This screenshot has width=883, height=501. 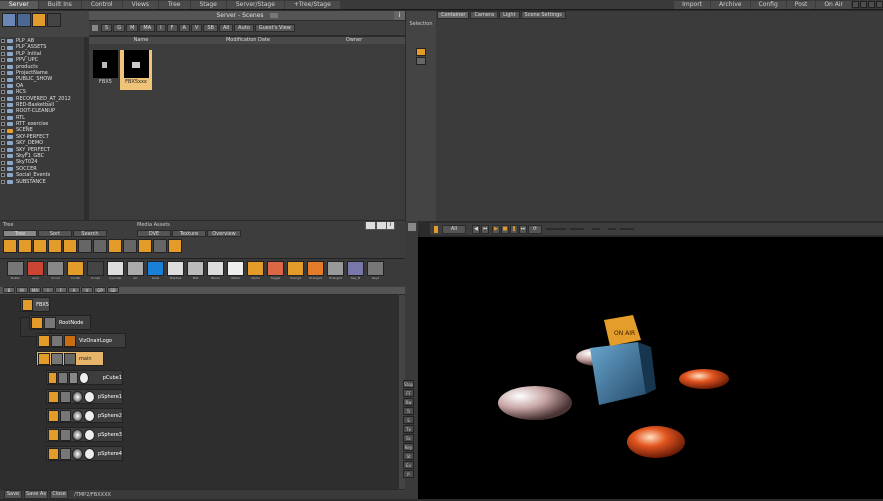 What do you see at coordinates (370, 225) in the screenshot?
I see `window-icon` at bounding box center [370, 225].